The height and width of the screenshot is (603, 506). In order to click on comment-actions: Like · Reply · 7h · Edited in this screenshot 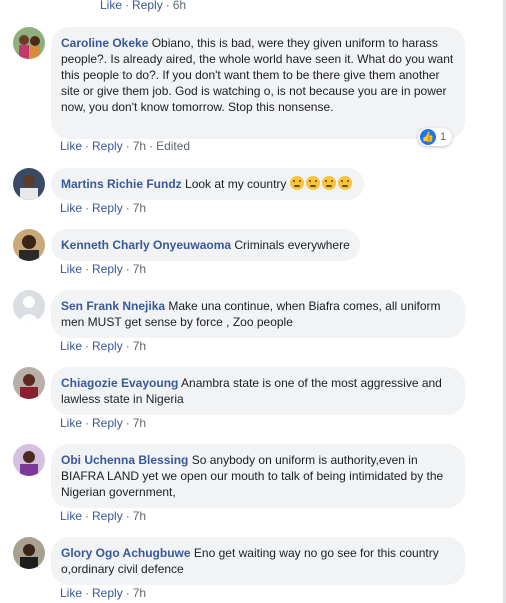, I will do `click(125, 146)`.